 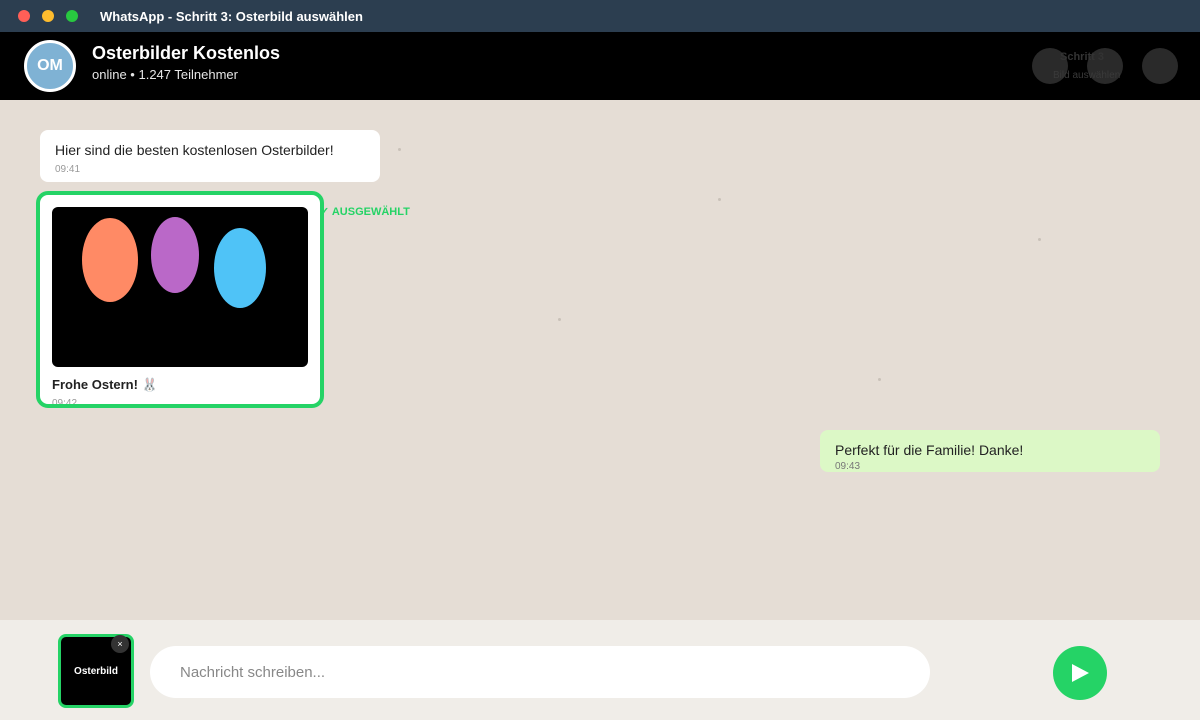 I want to click on composer-bar: Osterbild ×, so click(x=600, y=670).